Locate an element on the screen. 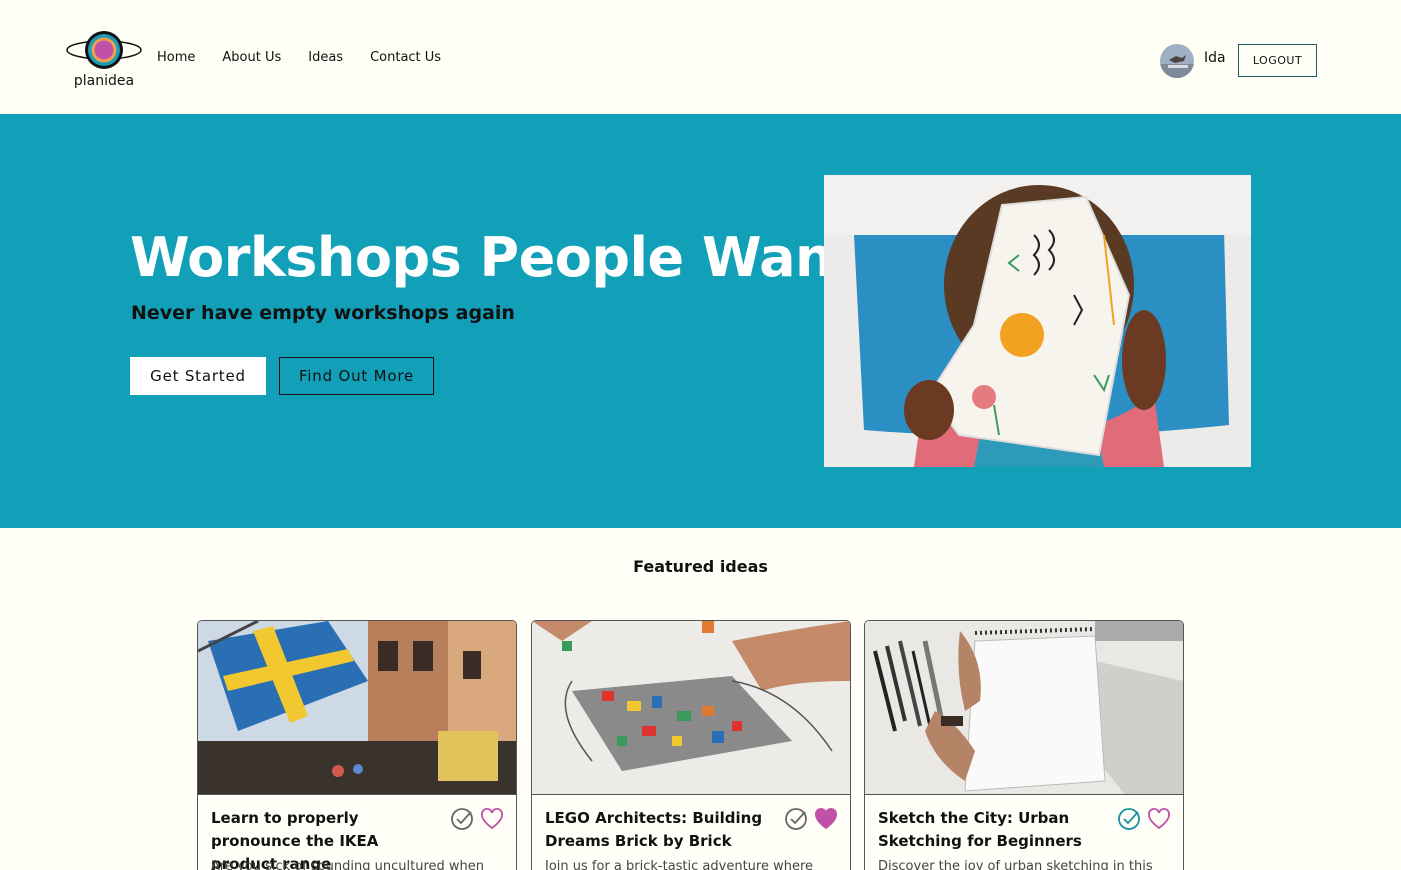 The image size is (1401, 870). main-nav: Home About Us Ideas Contact Us is located at coordinates (299, 57).